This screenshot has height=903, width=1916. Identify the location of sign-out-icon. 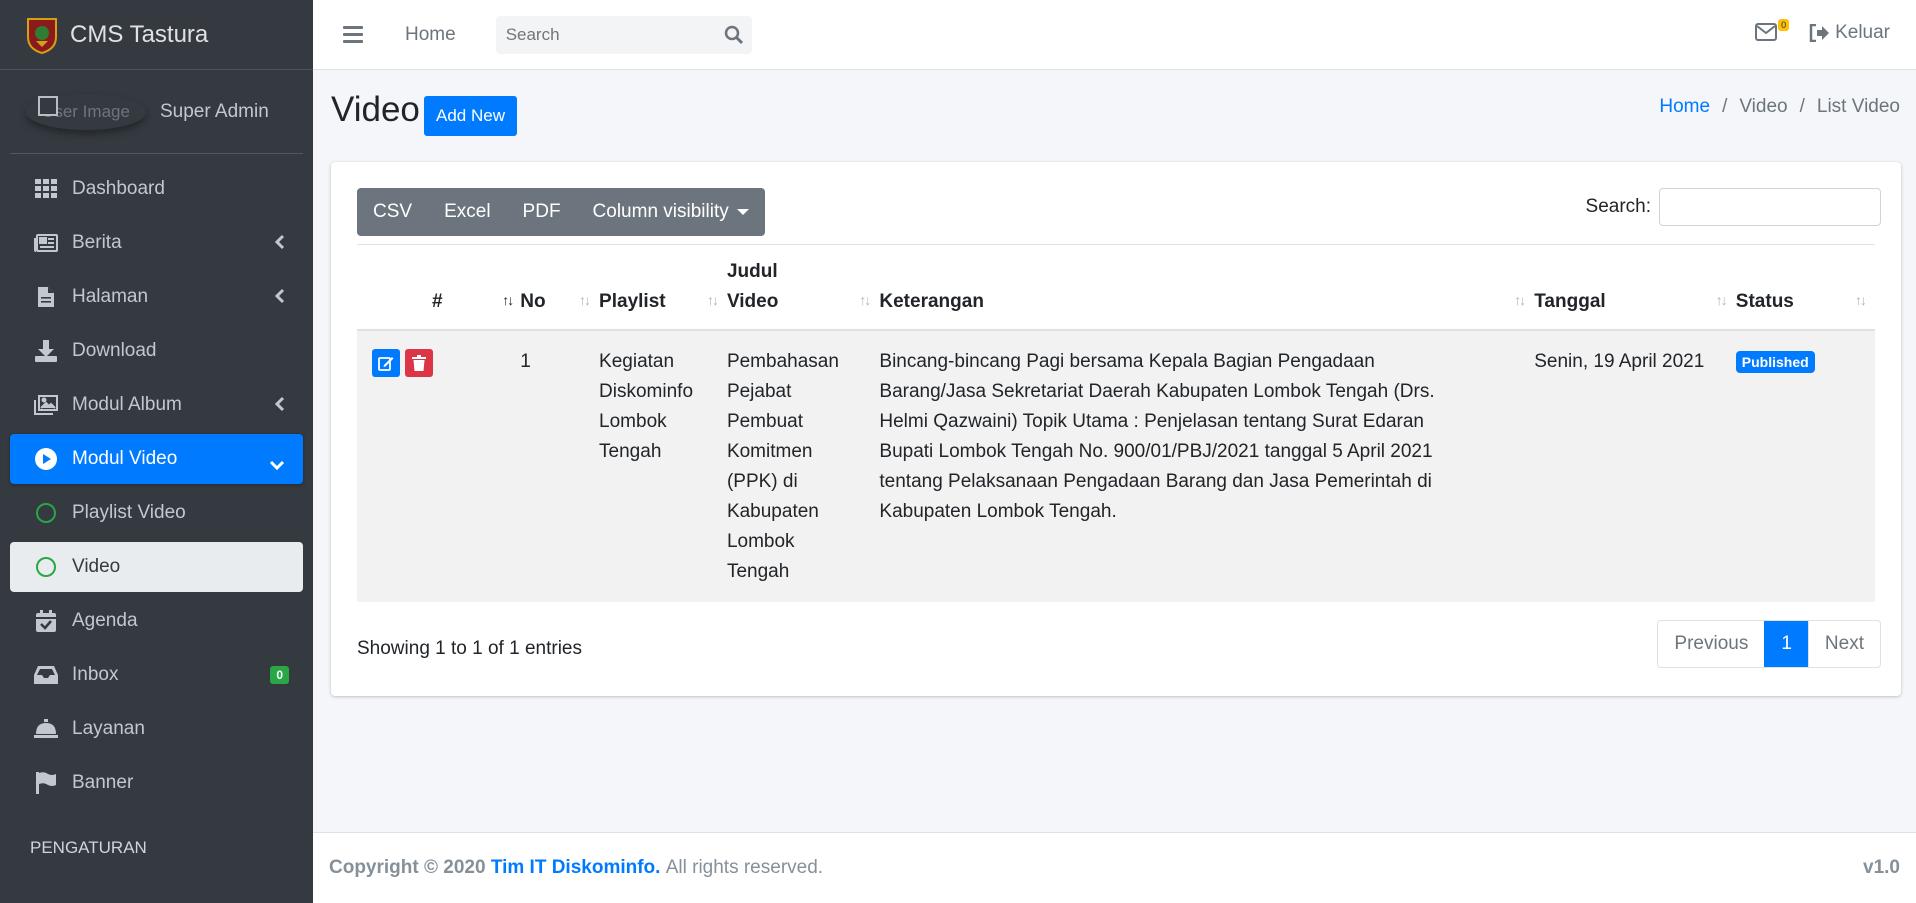
(1819, 33).